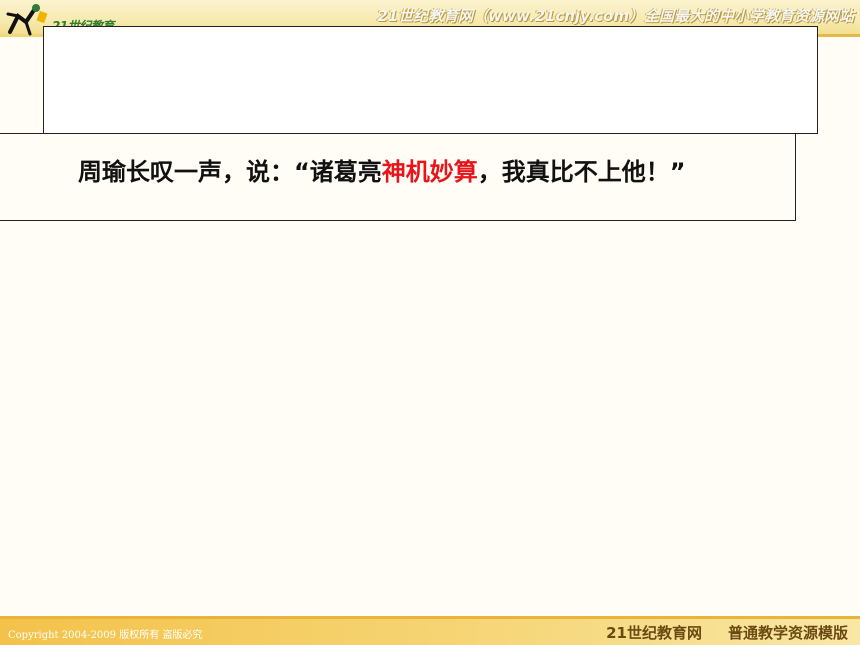 This screenshot has height=645, width=860. What do you see at coordinates (654, 633) in the screenshot?
I see `footer-site-name: 21世纪教育网` at bounding box center [654, 633].